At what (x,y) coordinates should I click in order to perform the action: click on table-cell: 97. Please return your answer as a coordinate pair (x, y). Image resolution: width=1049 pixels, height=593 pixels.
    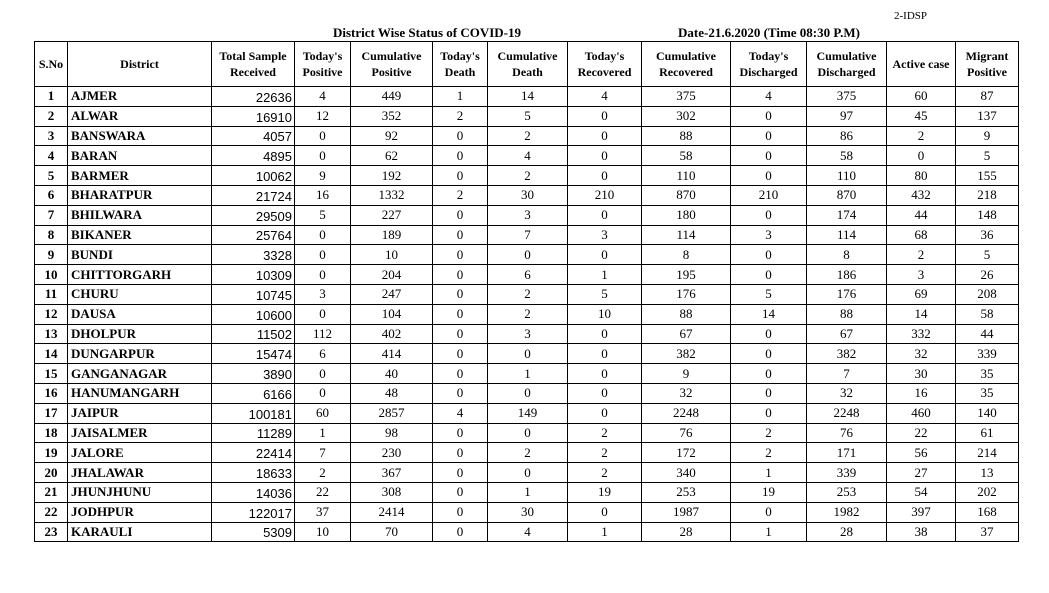
    Looking at the image, I should click on (846, 116).